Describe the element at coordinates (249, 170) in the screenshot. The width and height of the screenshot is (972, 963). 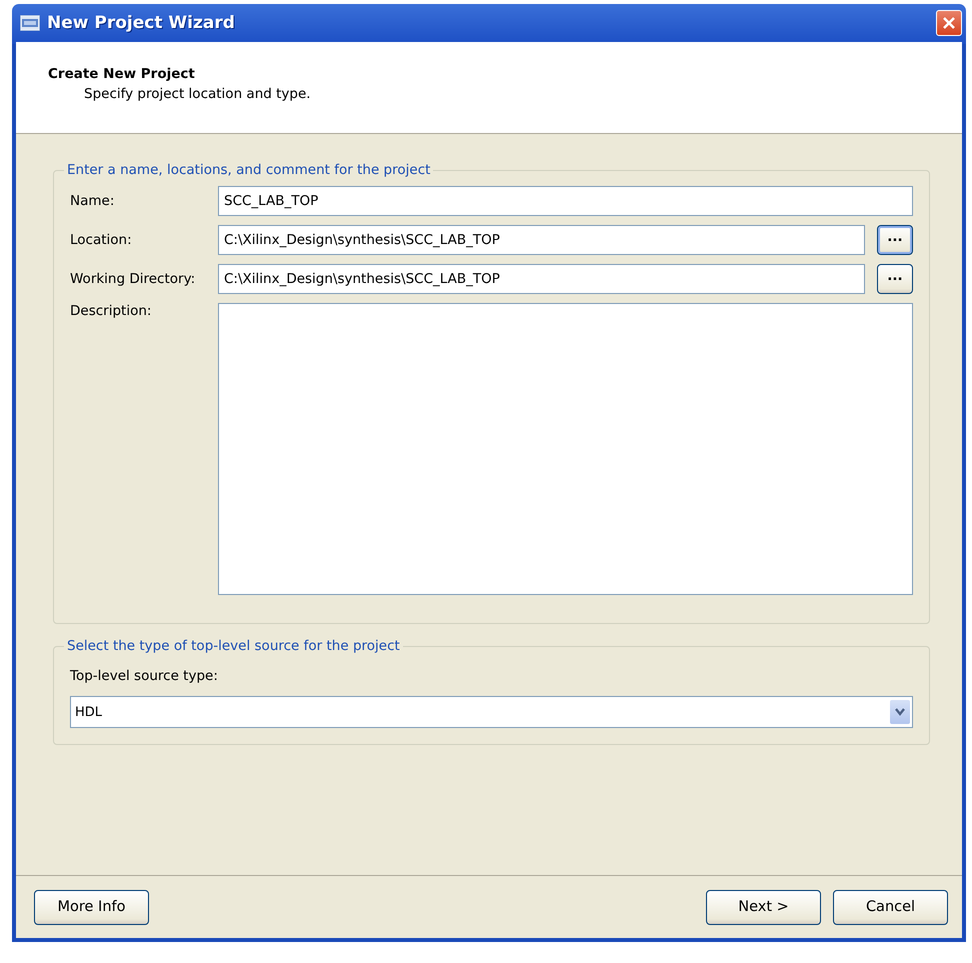
I see `group-title: Enter a name, locations, and comment for the project` at that location.